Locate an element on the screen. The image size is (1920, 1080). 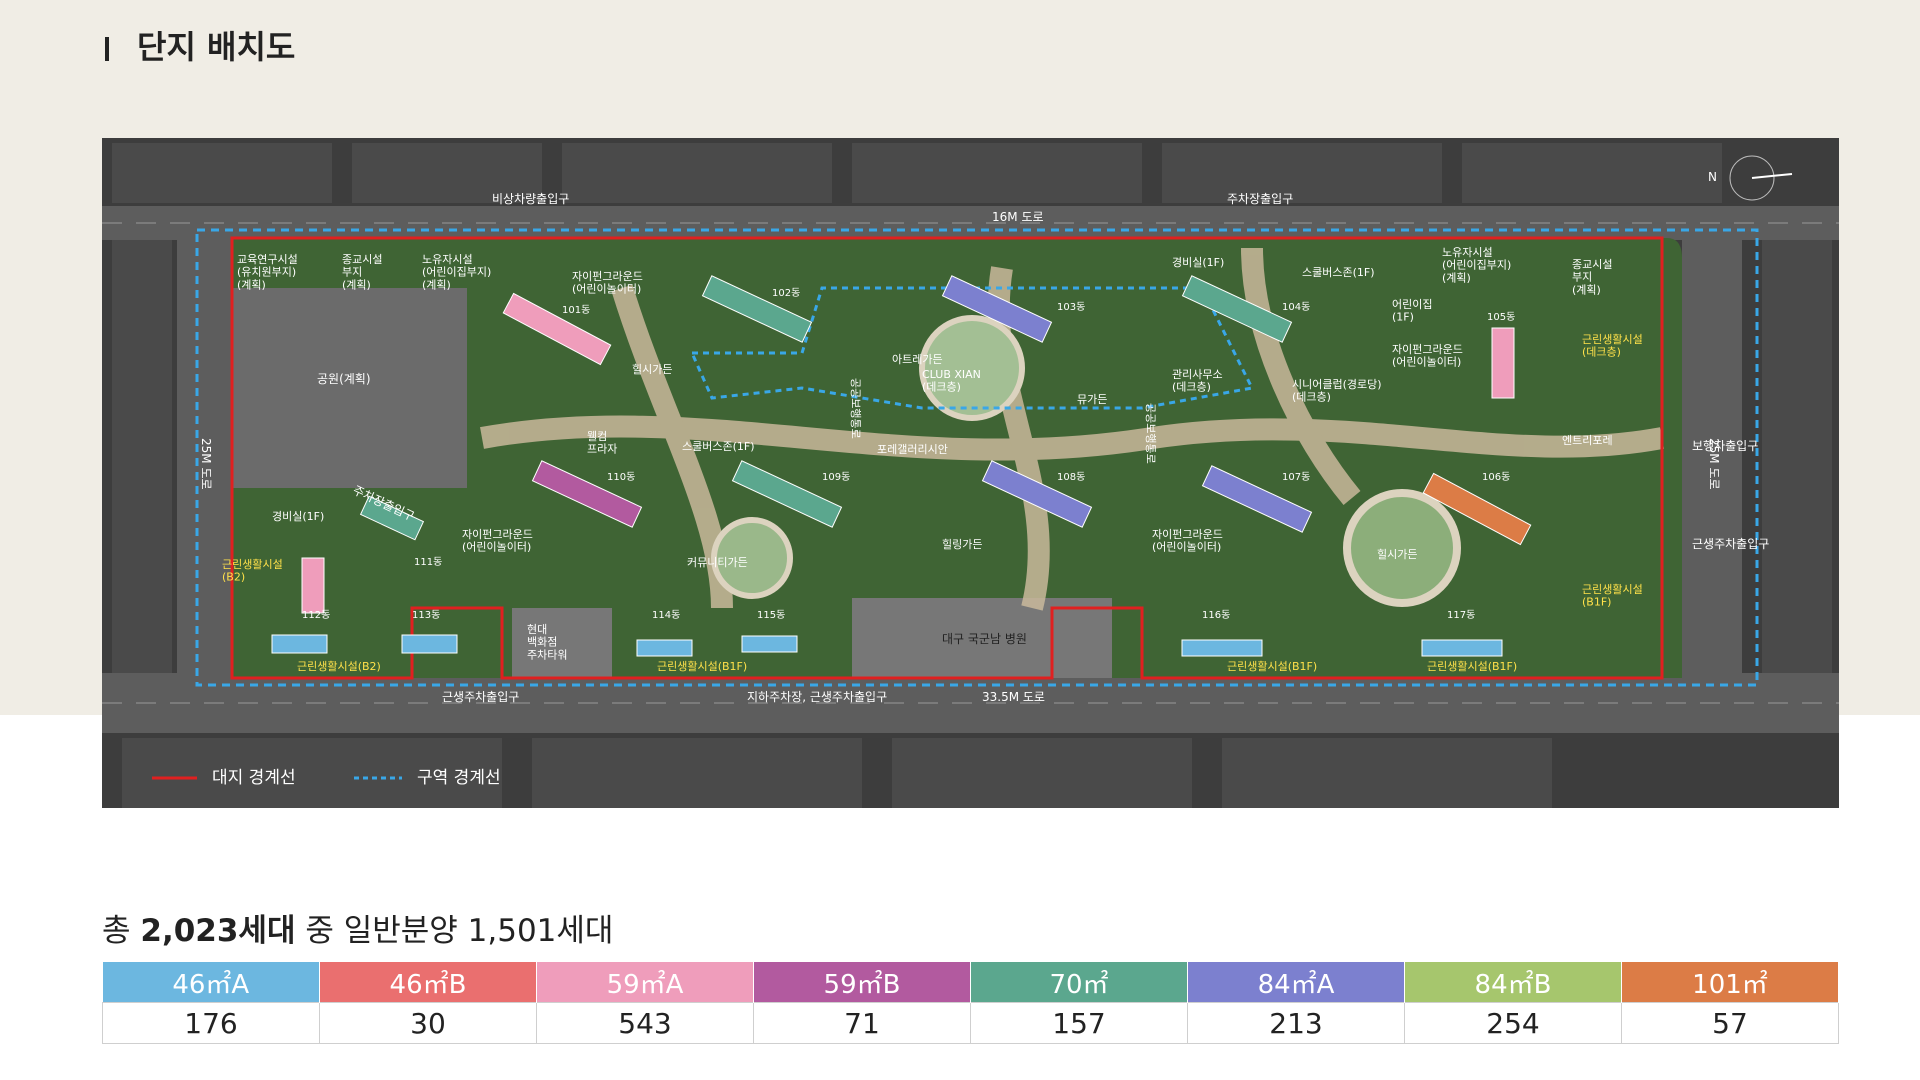
summary-middle: 중 is located at coordinates (319, 931).